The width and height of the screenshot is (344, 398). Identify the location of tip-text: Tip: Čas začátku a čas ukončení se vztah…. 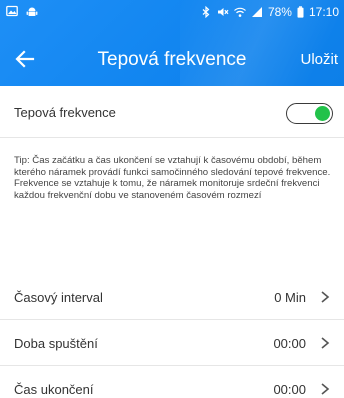
(172, 178).